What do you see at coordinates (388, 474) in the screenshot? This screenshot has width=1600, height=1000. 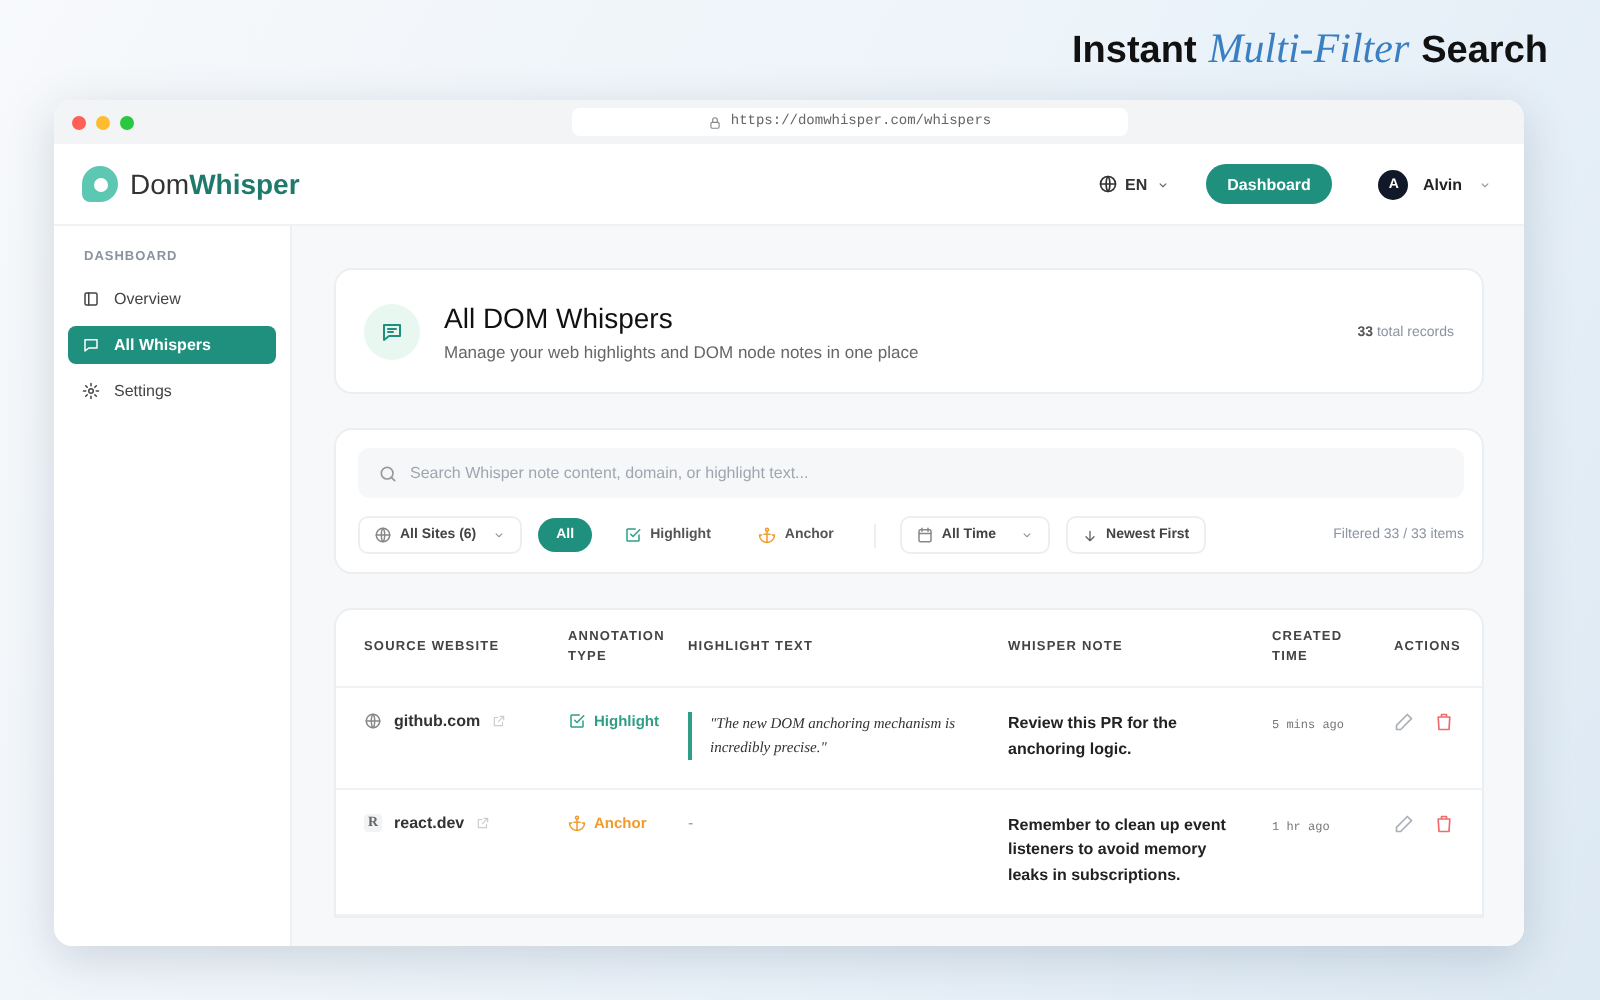 I see `search-icon` at bounding box center [388, 474].